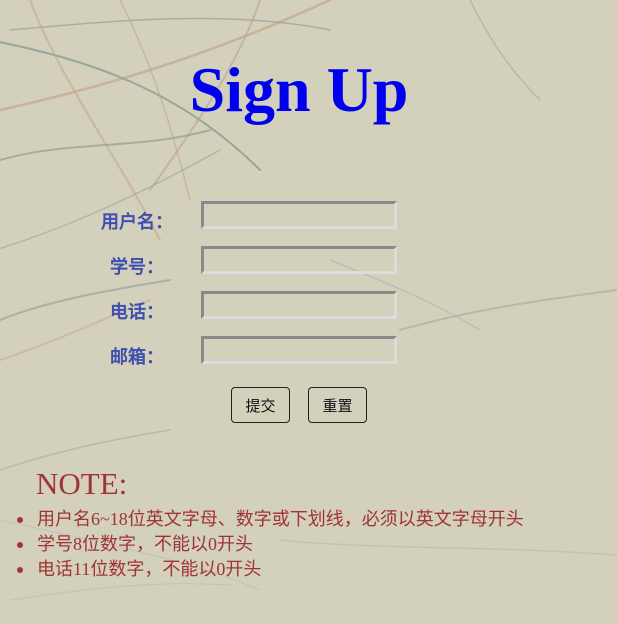  I want to click on phone-row: 电话：, so click(308, 308).